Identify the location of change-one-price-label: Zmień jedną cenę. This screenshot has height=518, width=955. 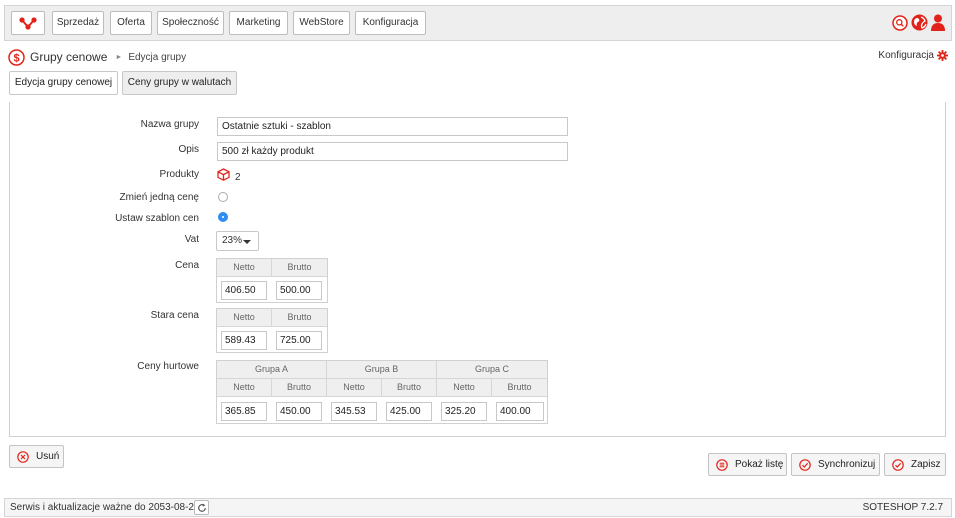
(159, 197).